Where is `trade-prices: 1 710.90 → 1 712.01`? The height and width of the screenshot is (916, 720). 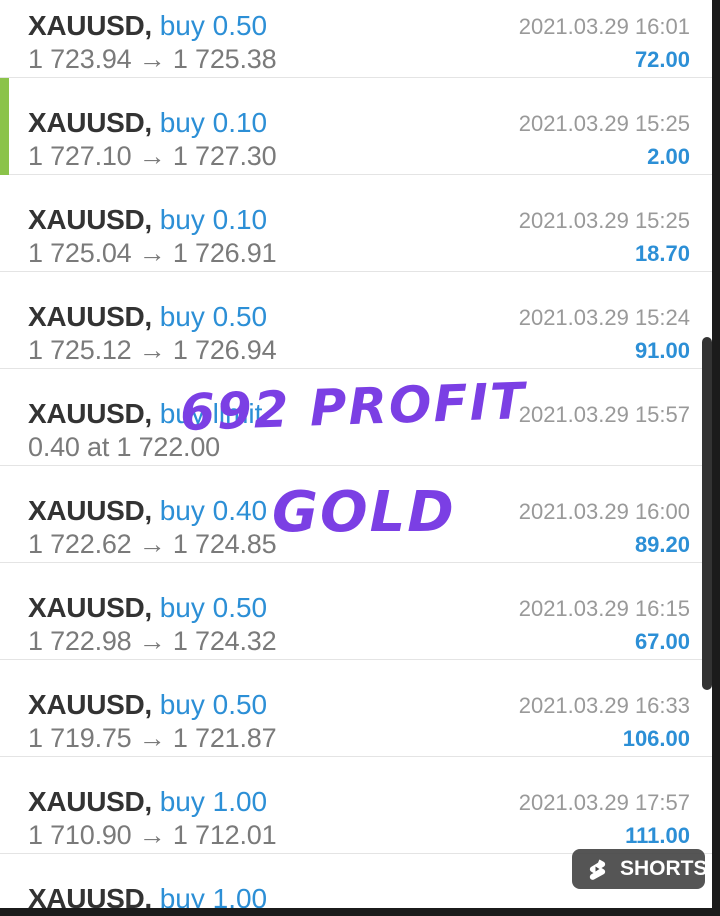
trade-prices: 1 710.90 → 1 712.01 is located at coordinates (152, 835).